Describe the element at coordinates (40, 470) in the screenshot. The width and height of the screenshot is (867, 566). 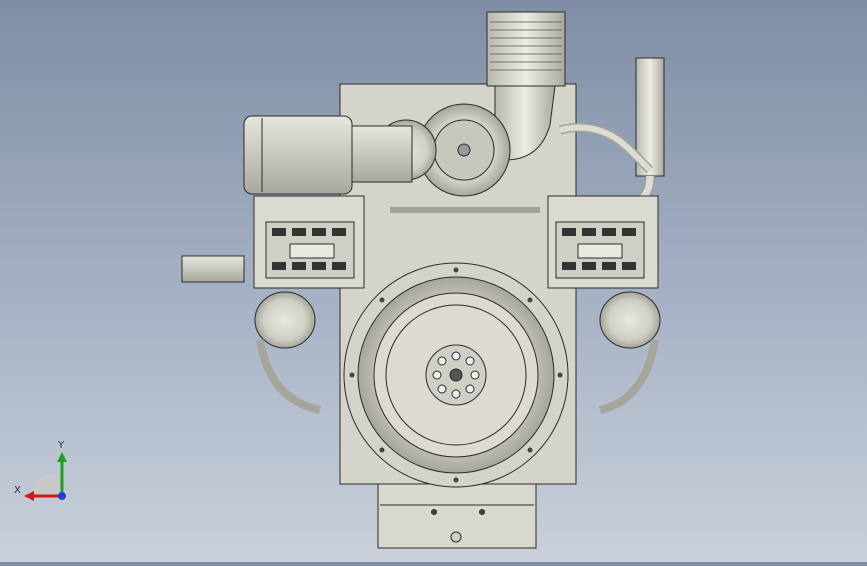
I see `coordinate-triad: X Y` at that location.